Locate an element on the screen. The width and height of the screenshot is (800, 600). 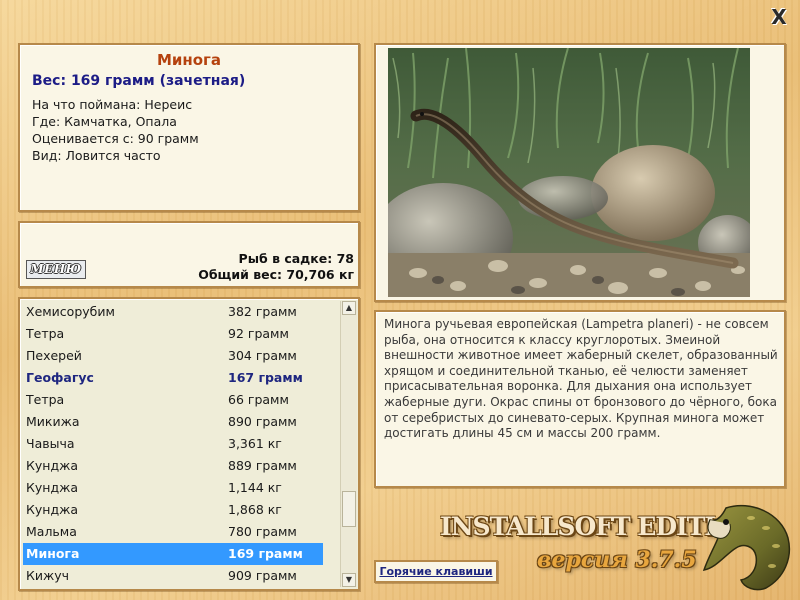
fish-name-cell: Минога is located at coordinates (53, 553).